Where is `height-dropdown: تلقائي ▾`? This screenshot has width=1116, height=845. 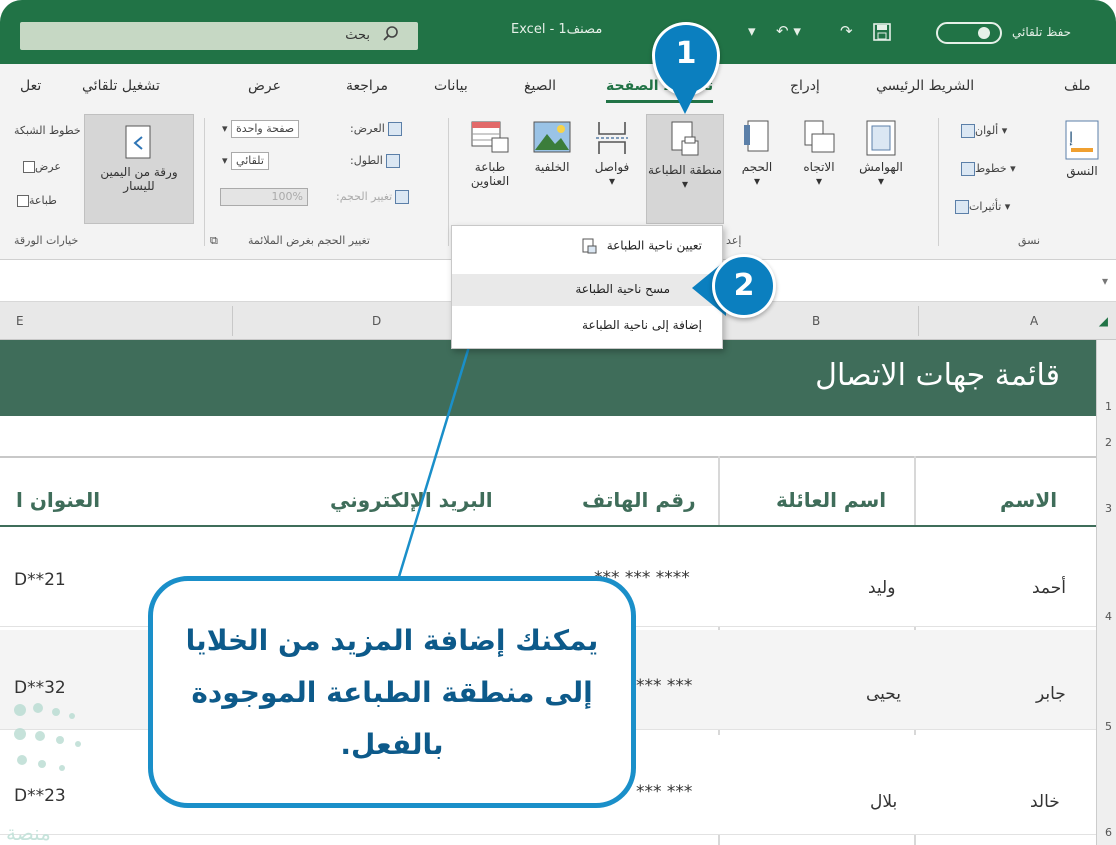
height-dropdown: تلقائي ▾ is located at coordinates (245, 161).